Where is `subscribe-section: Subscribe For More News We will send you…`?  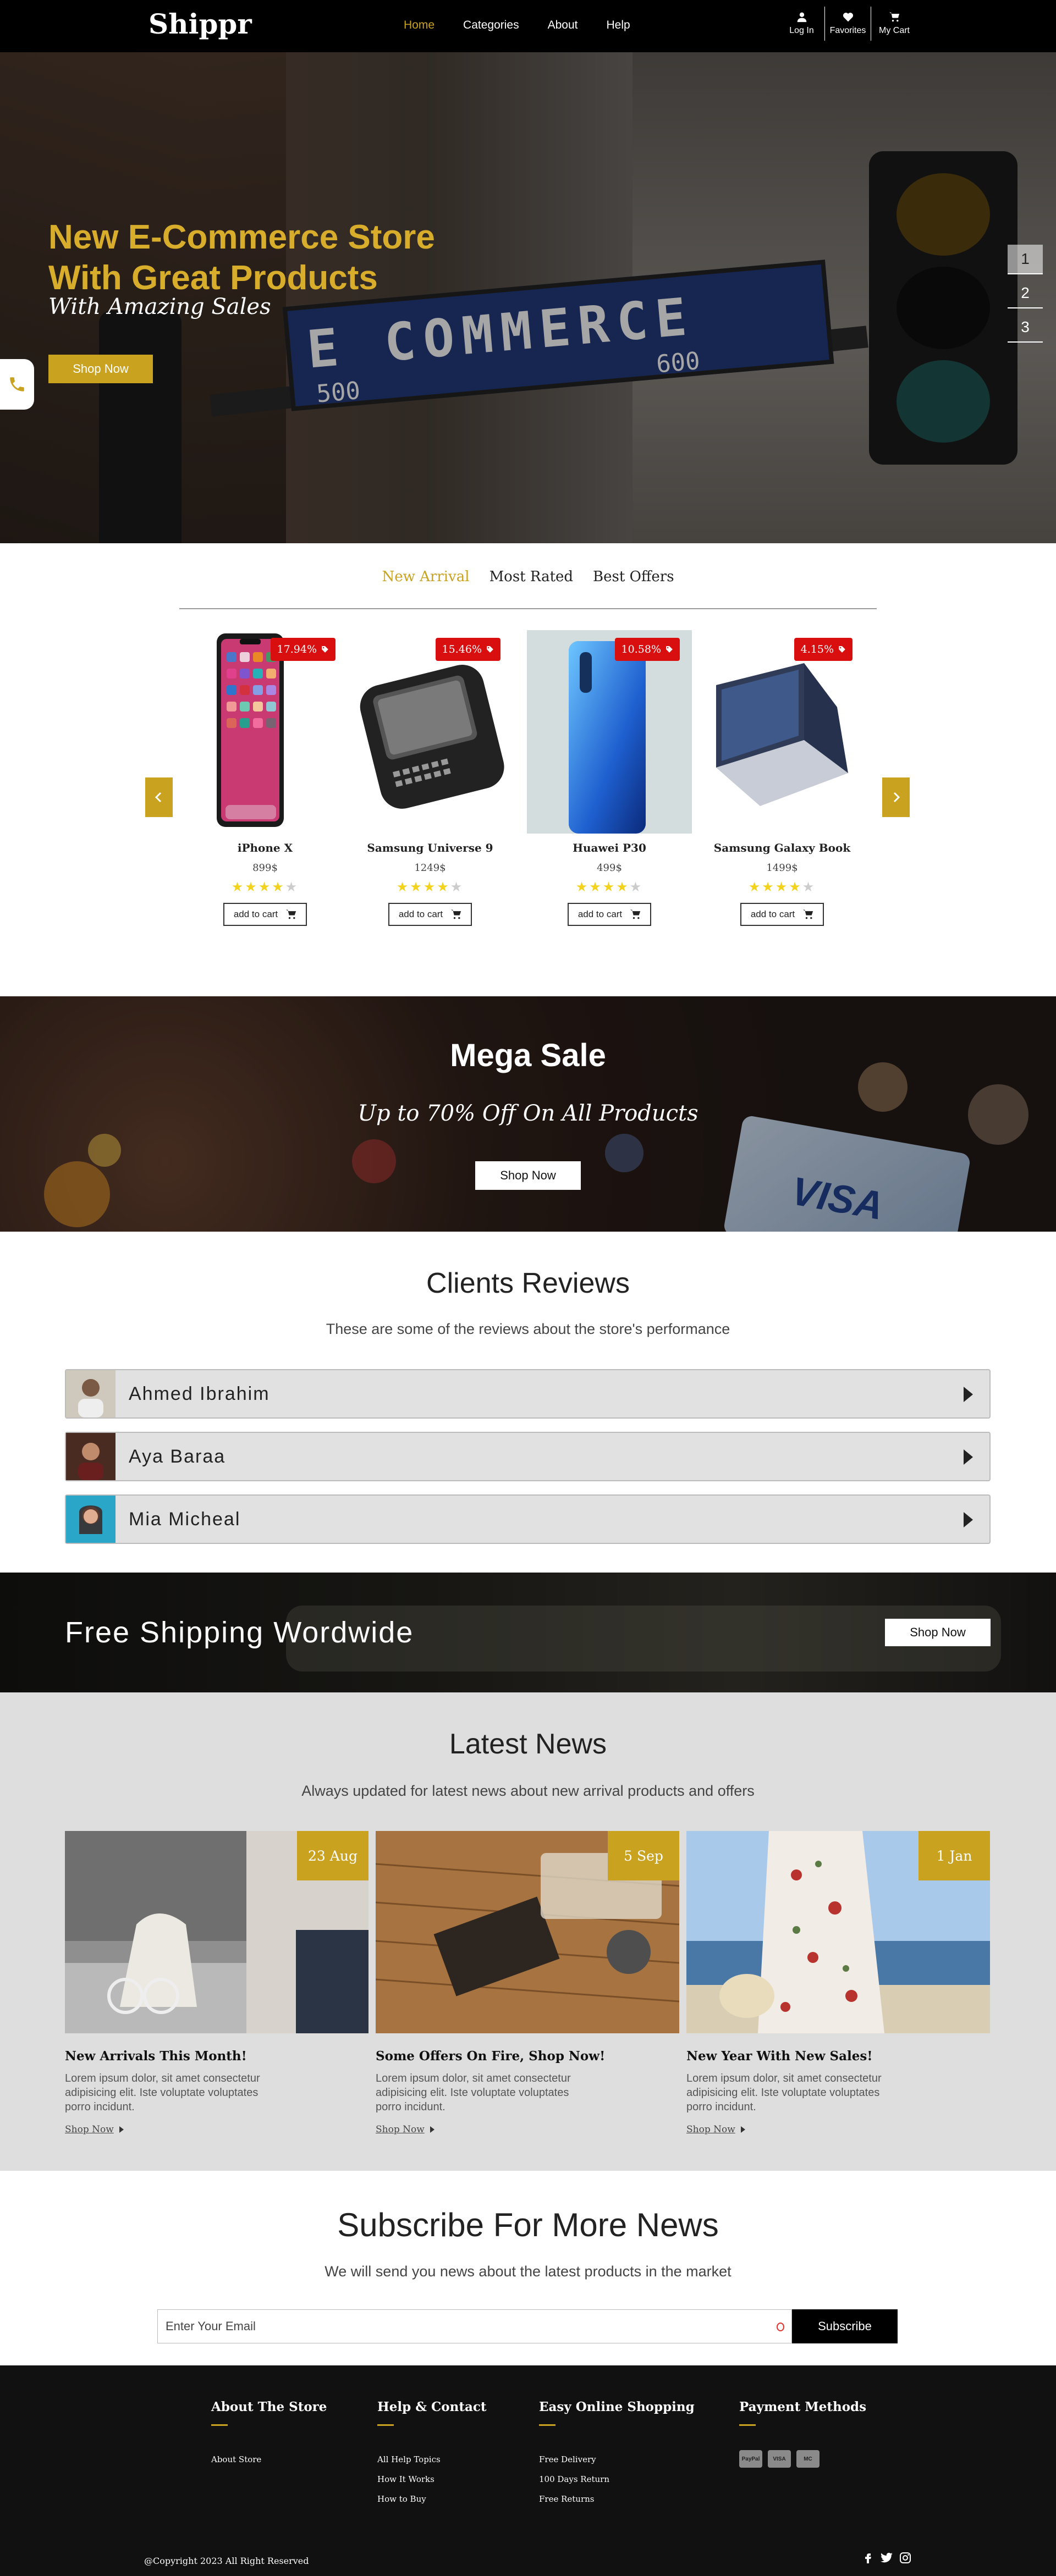
subscribe-section: Subscribe For More News We will send you… is located at coordinates (528, 2268).